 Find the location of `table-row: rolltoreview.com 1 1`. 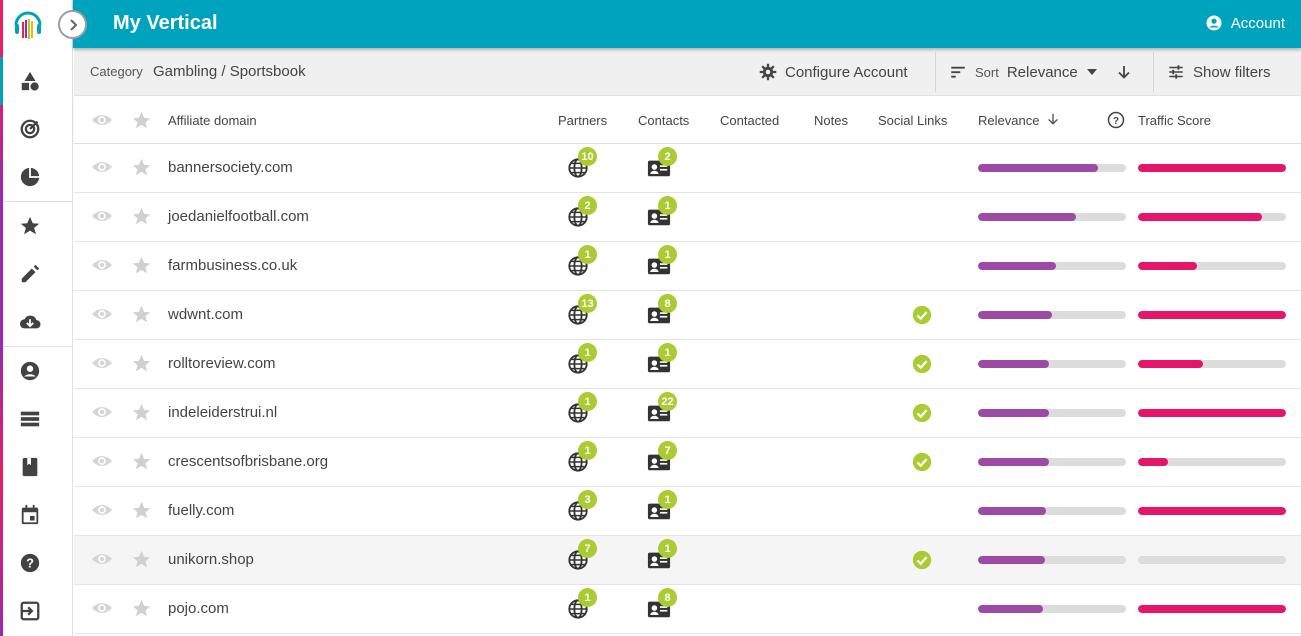

table-row: rolltoreview.com 1 1 is located at coordinates (687, 364).